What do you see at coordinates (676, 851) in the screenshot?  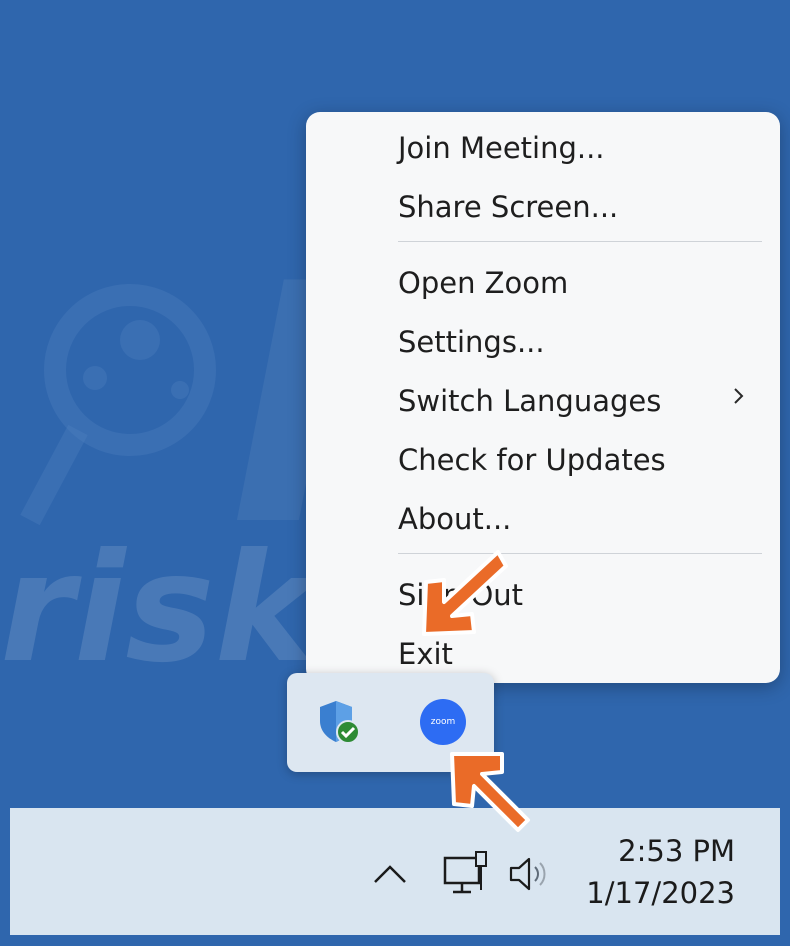 I see `clock-time: 2:53 PM` at bounding box center [676, 851].